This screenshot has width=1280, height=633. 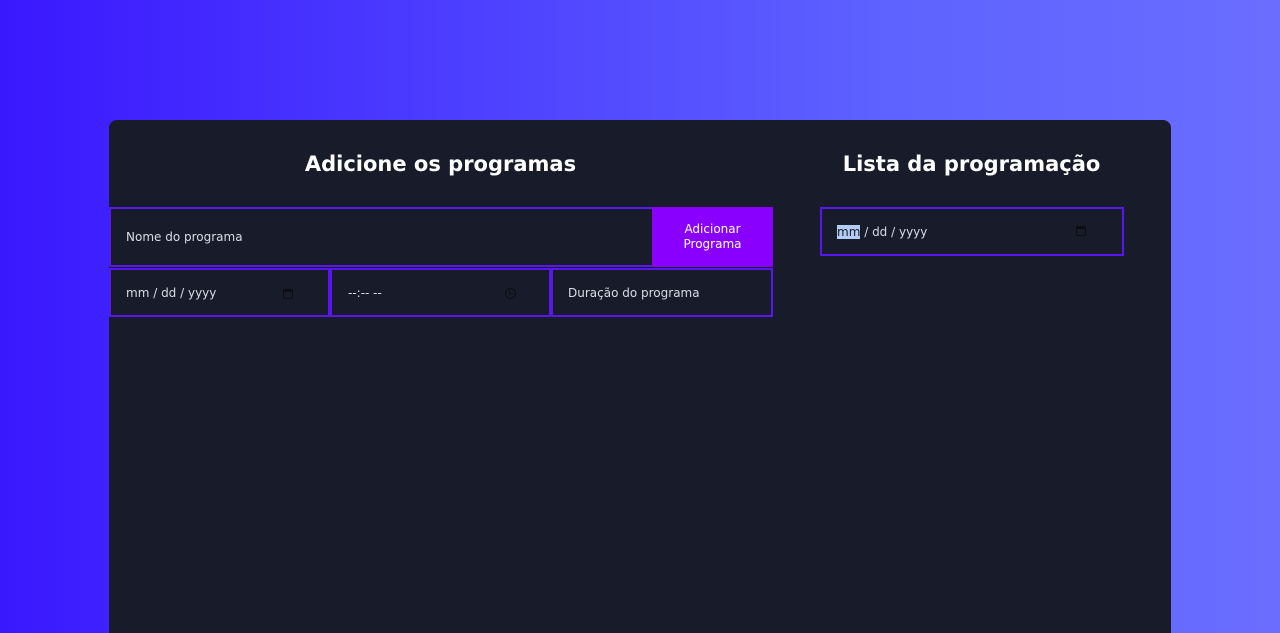 What do you see at coordinates (381, 237) in the screenshot?
I see `program-name-input: Nome do programa` at bounding box center [381, 237].